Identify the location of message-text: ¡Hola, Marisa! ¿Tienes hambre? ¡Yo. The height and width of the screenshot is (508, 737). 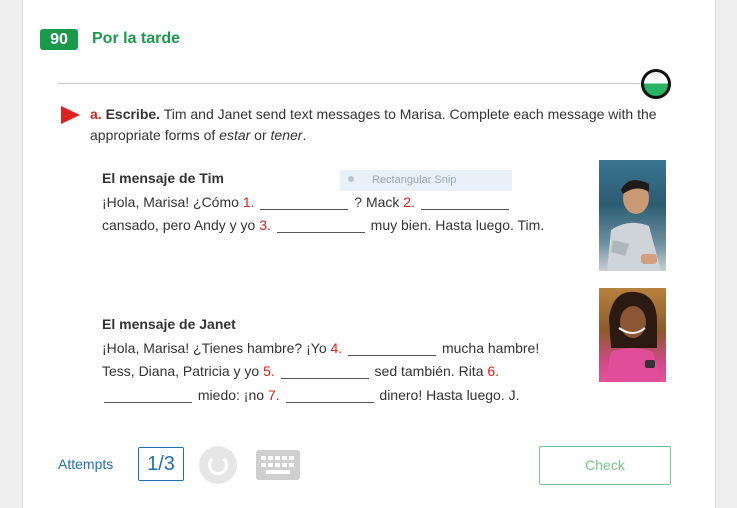
(216, 347).